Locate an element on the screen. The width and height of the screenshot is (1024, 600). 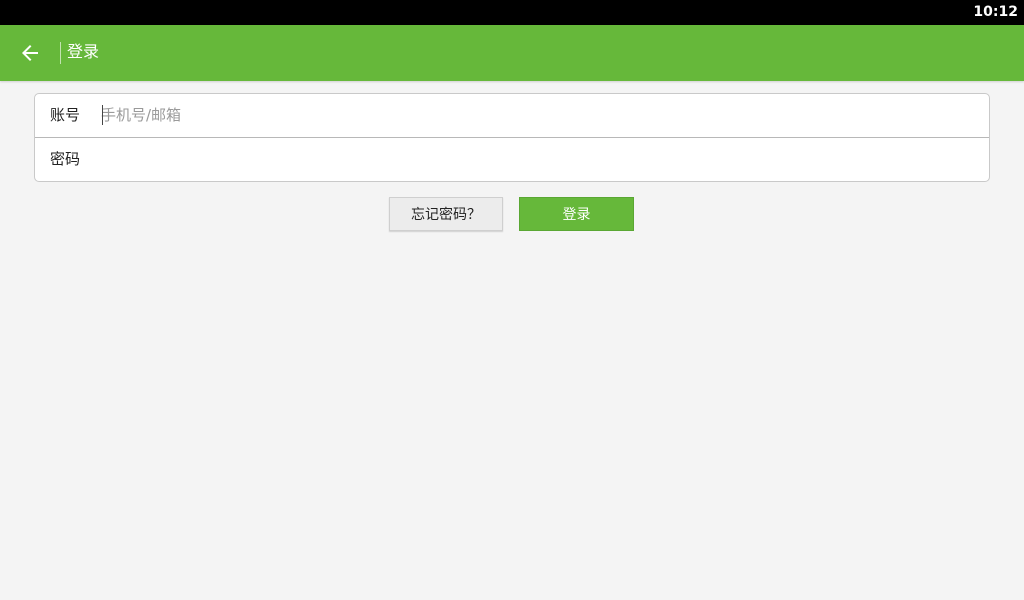
page-title: 登录 is located at coordinates (83, 51).